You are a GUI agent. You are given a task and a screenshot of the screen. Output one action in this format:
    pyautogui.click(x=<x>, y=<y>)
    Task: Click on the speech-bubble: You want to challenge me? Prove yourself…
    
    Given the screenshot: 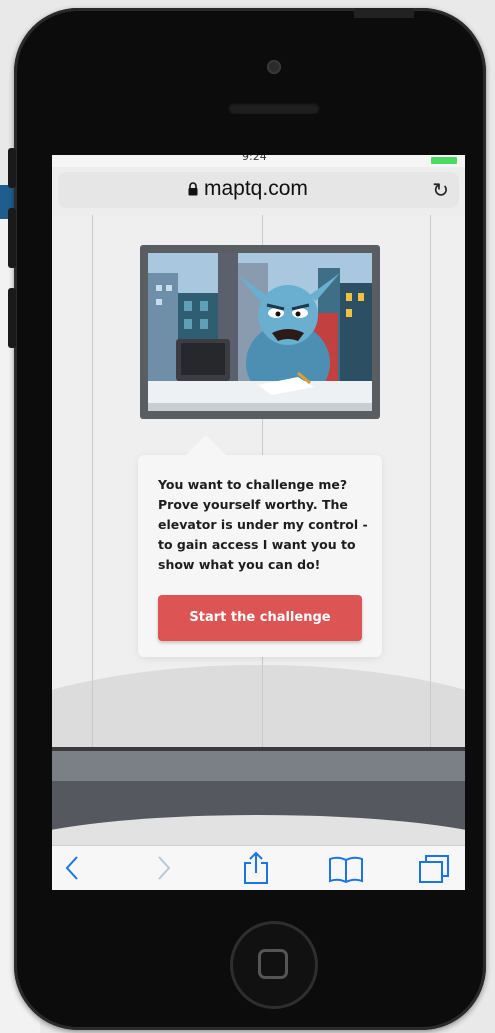 What is the action you would take?
    pyautogui.click(x=260, y=546)
    